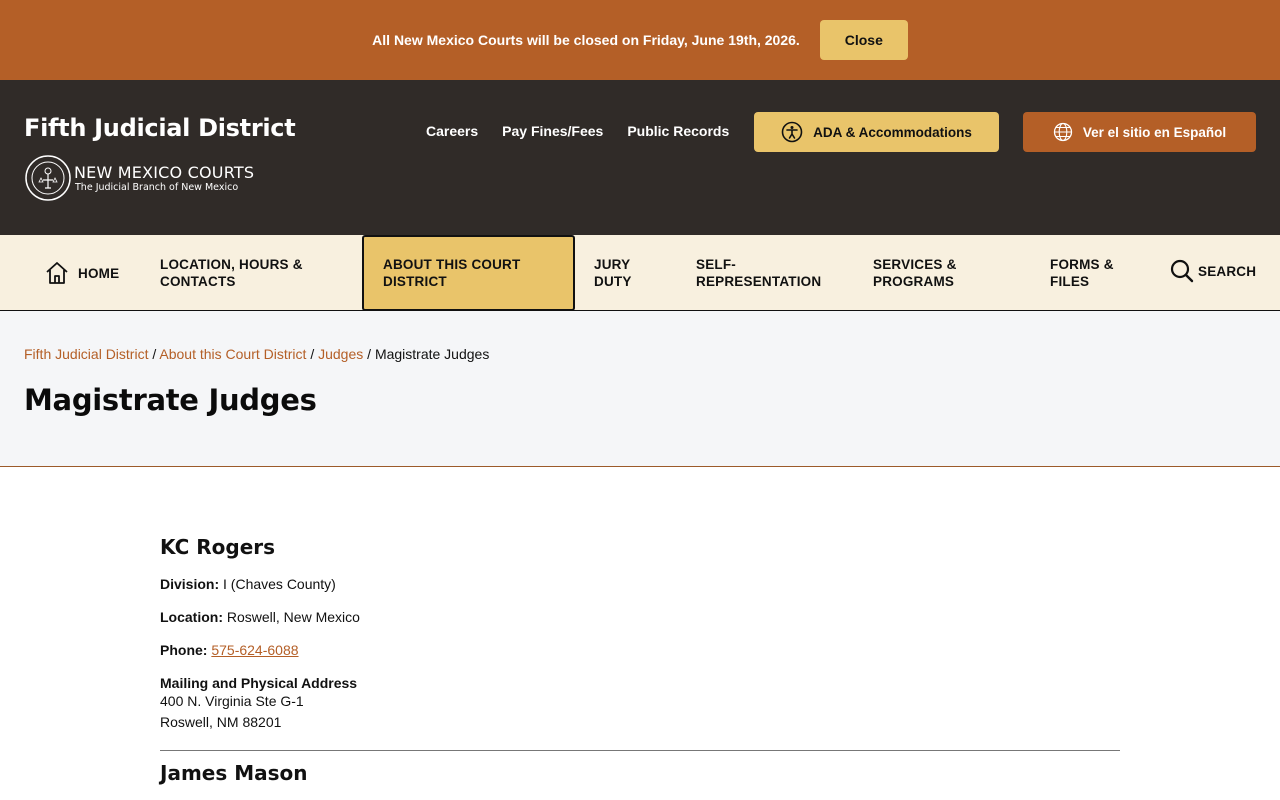  I want to click on home-icon, so click(57, 273).